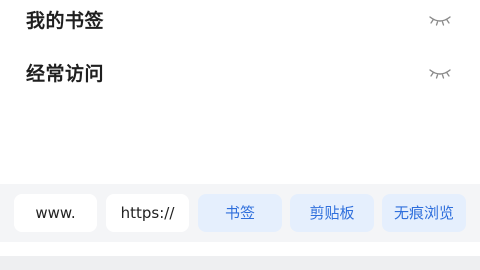 The height and width of the screenshot is (270, 480). I want to click on insert-www-button: www., so click(55, 213).